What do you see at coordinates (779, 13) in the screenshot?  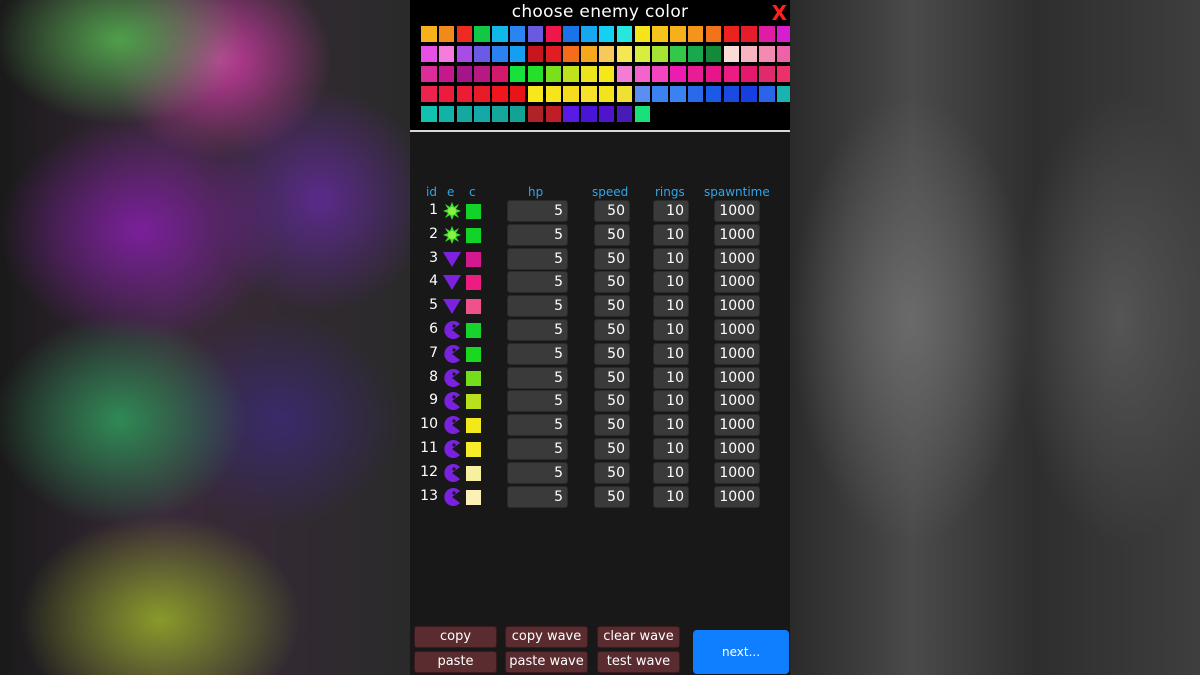 I see `close-icon: X` at bounding box center [779, 13].